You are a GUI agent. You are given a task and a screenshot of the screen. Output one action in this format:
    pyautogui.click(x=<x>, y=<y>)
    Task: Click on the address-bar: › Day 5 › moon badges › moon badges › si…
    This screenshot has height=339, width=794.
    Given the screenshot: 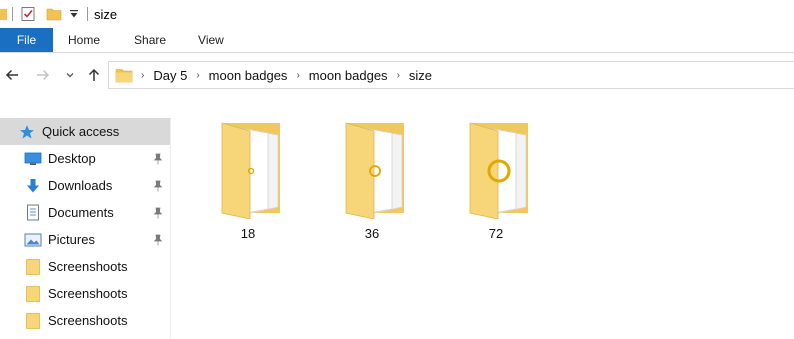 What is the action you would take?
    pyautogui.click(x=451, y=75)
    